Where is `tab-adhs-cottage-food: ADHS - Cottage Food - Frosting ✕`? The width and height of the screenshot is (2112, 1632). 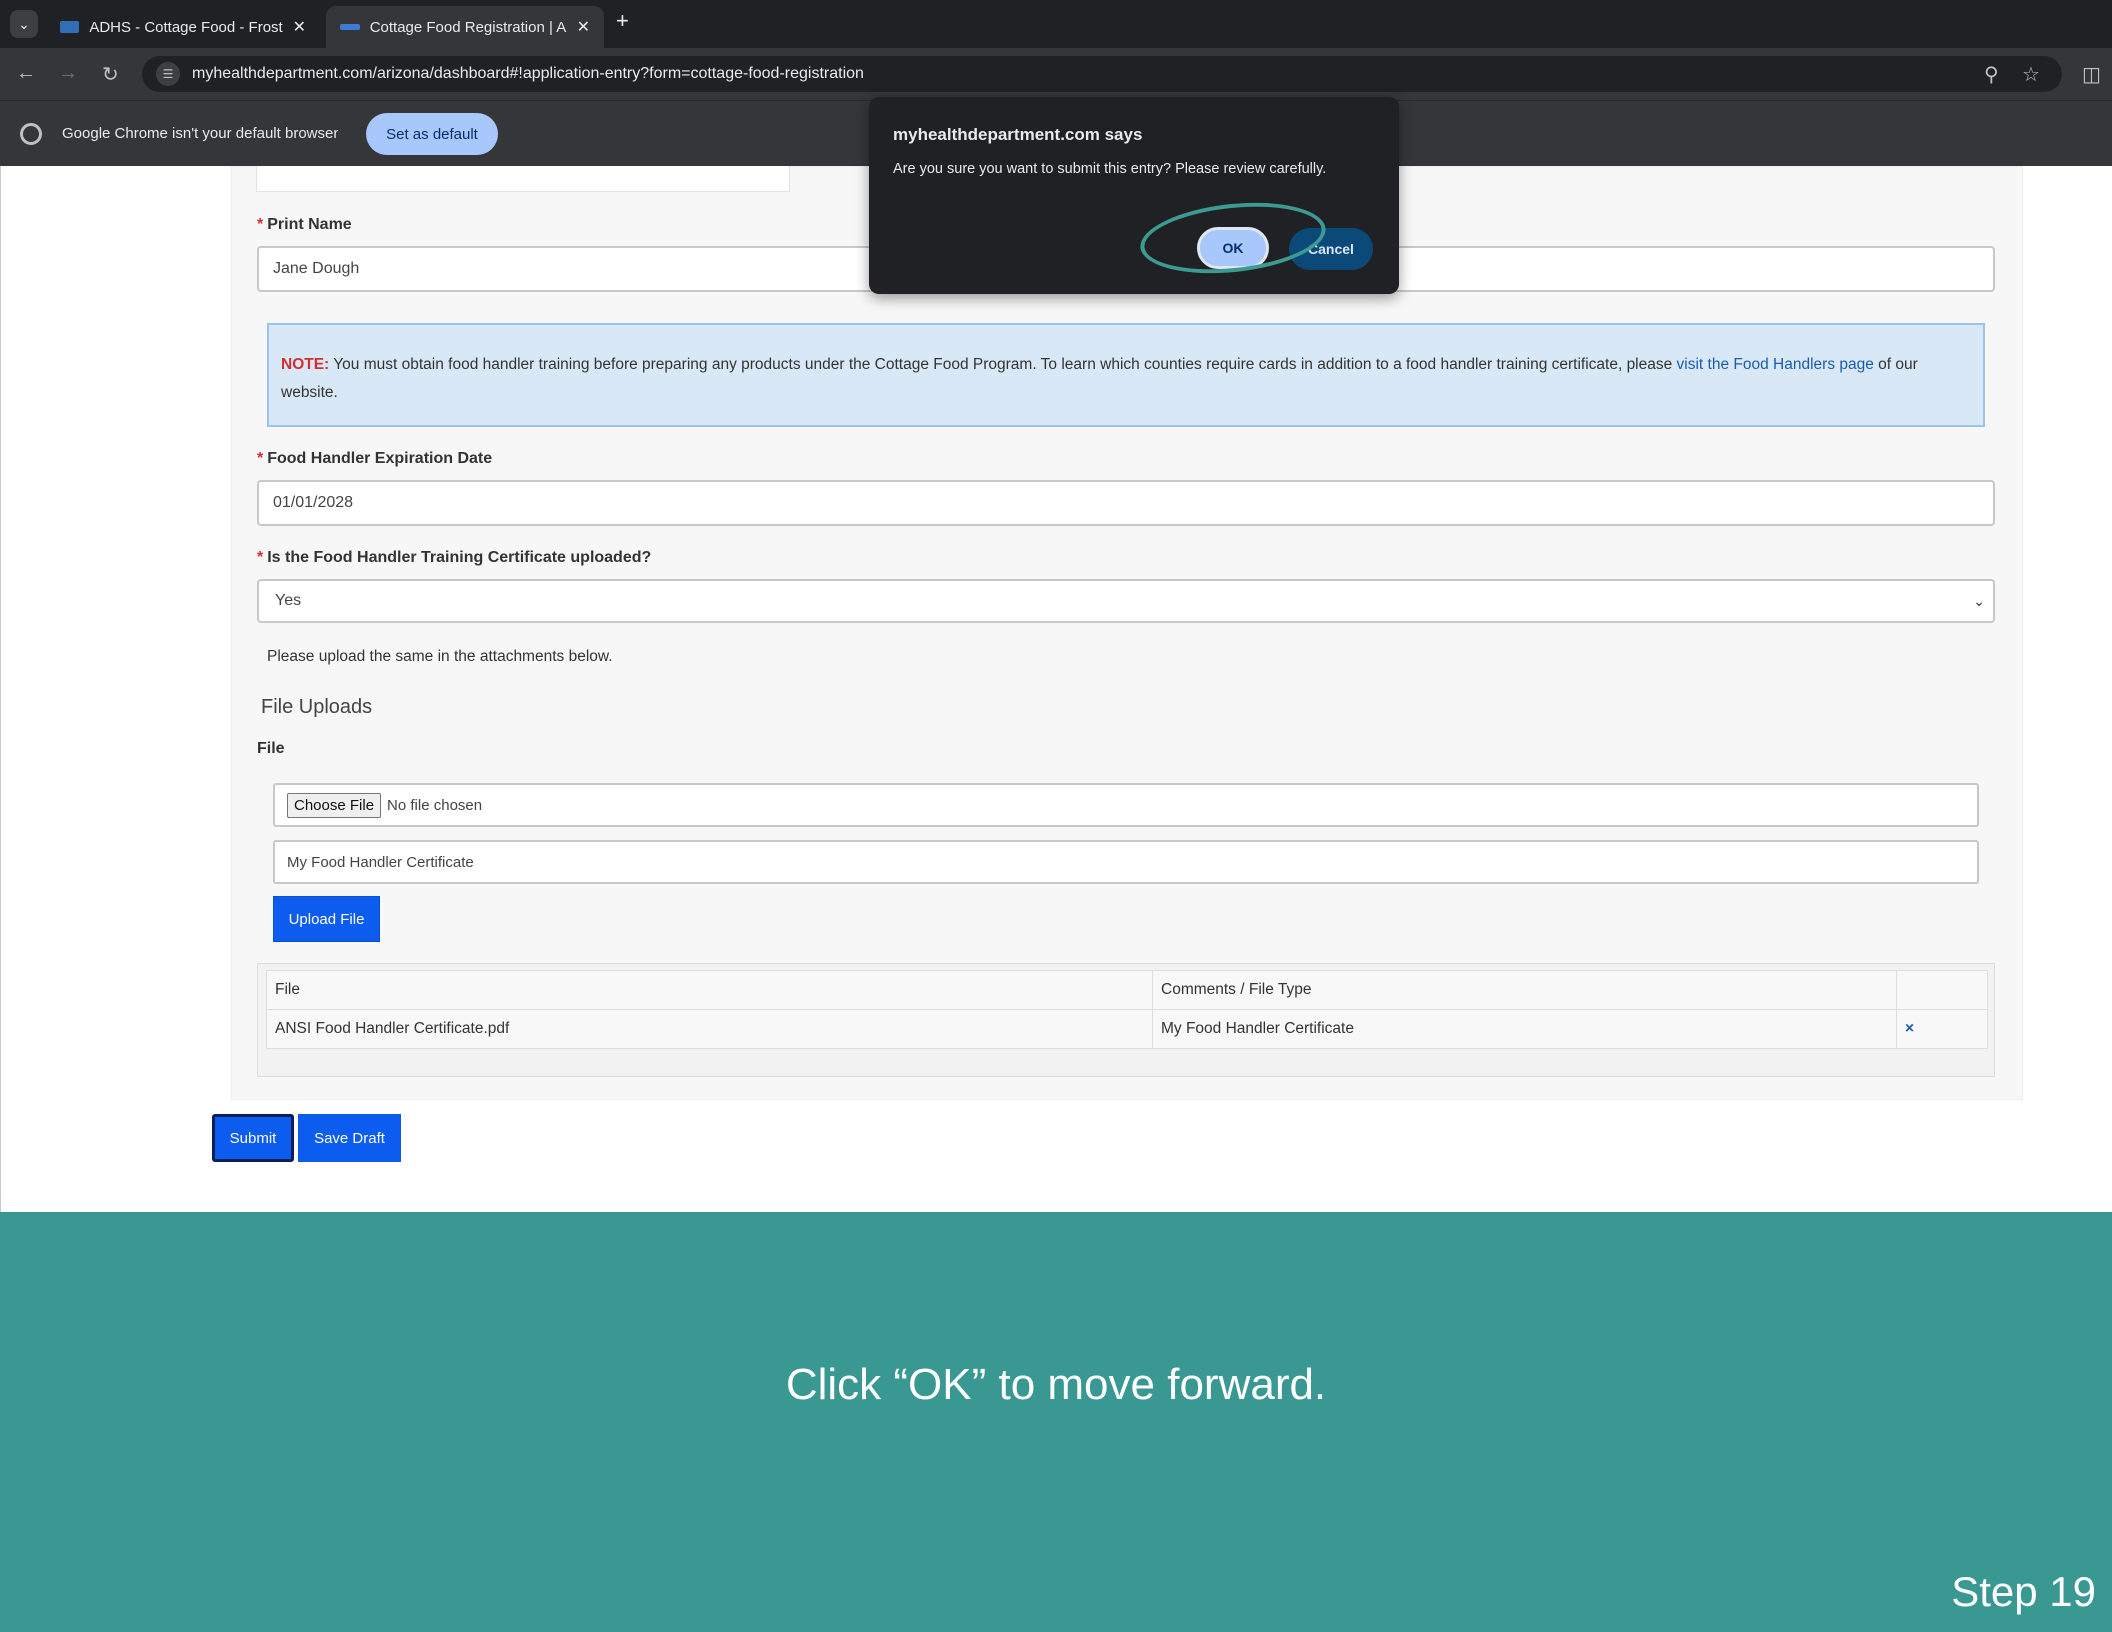 tab-adhs-cottage-food: ADHS - Cottage Food - Frosting ✕ is located at coordinates (183, 27).